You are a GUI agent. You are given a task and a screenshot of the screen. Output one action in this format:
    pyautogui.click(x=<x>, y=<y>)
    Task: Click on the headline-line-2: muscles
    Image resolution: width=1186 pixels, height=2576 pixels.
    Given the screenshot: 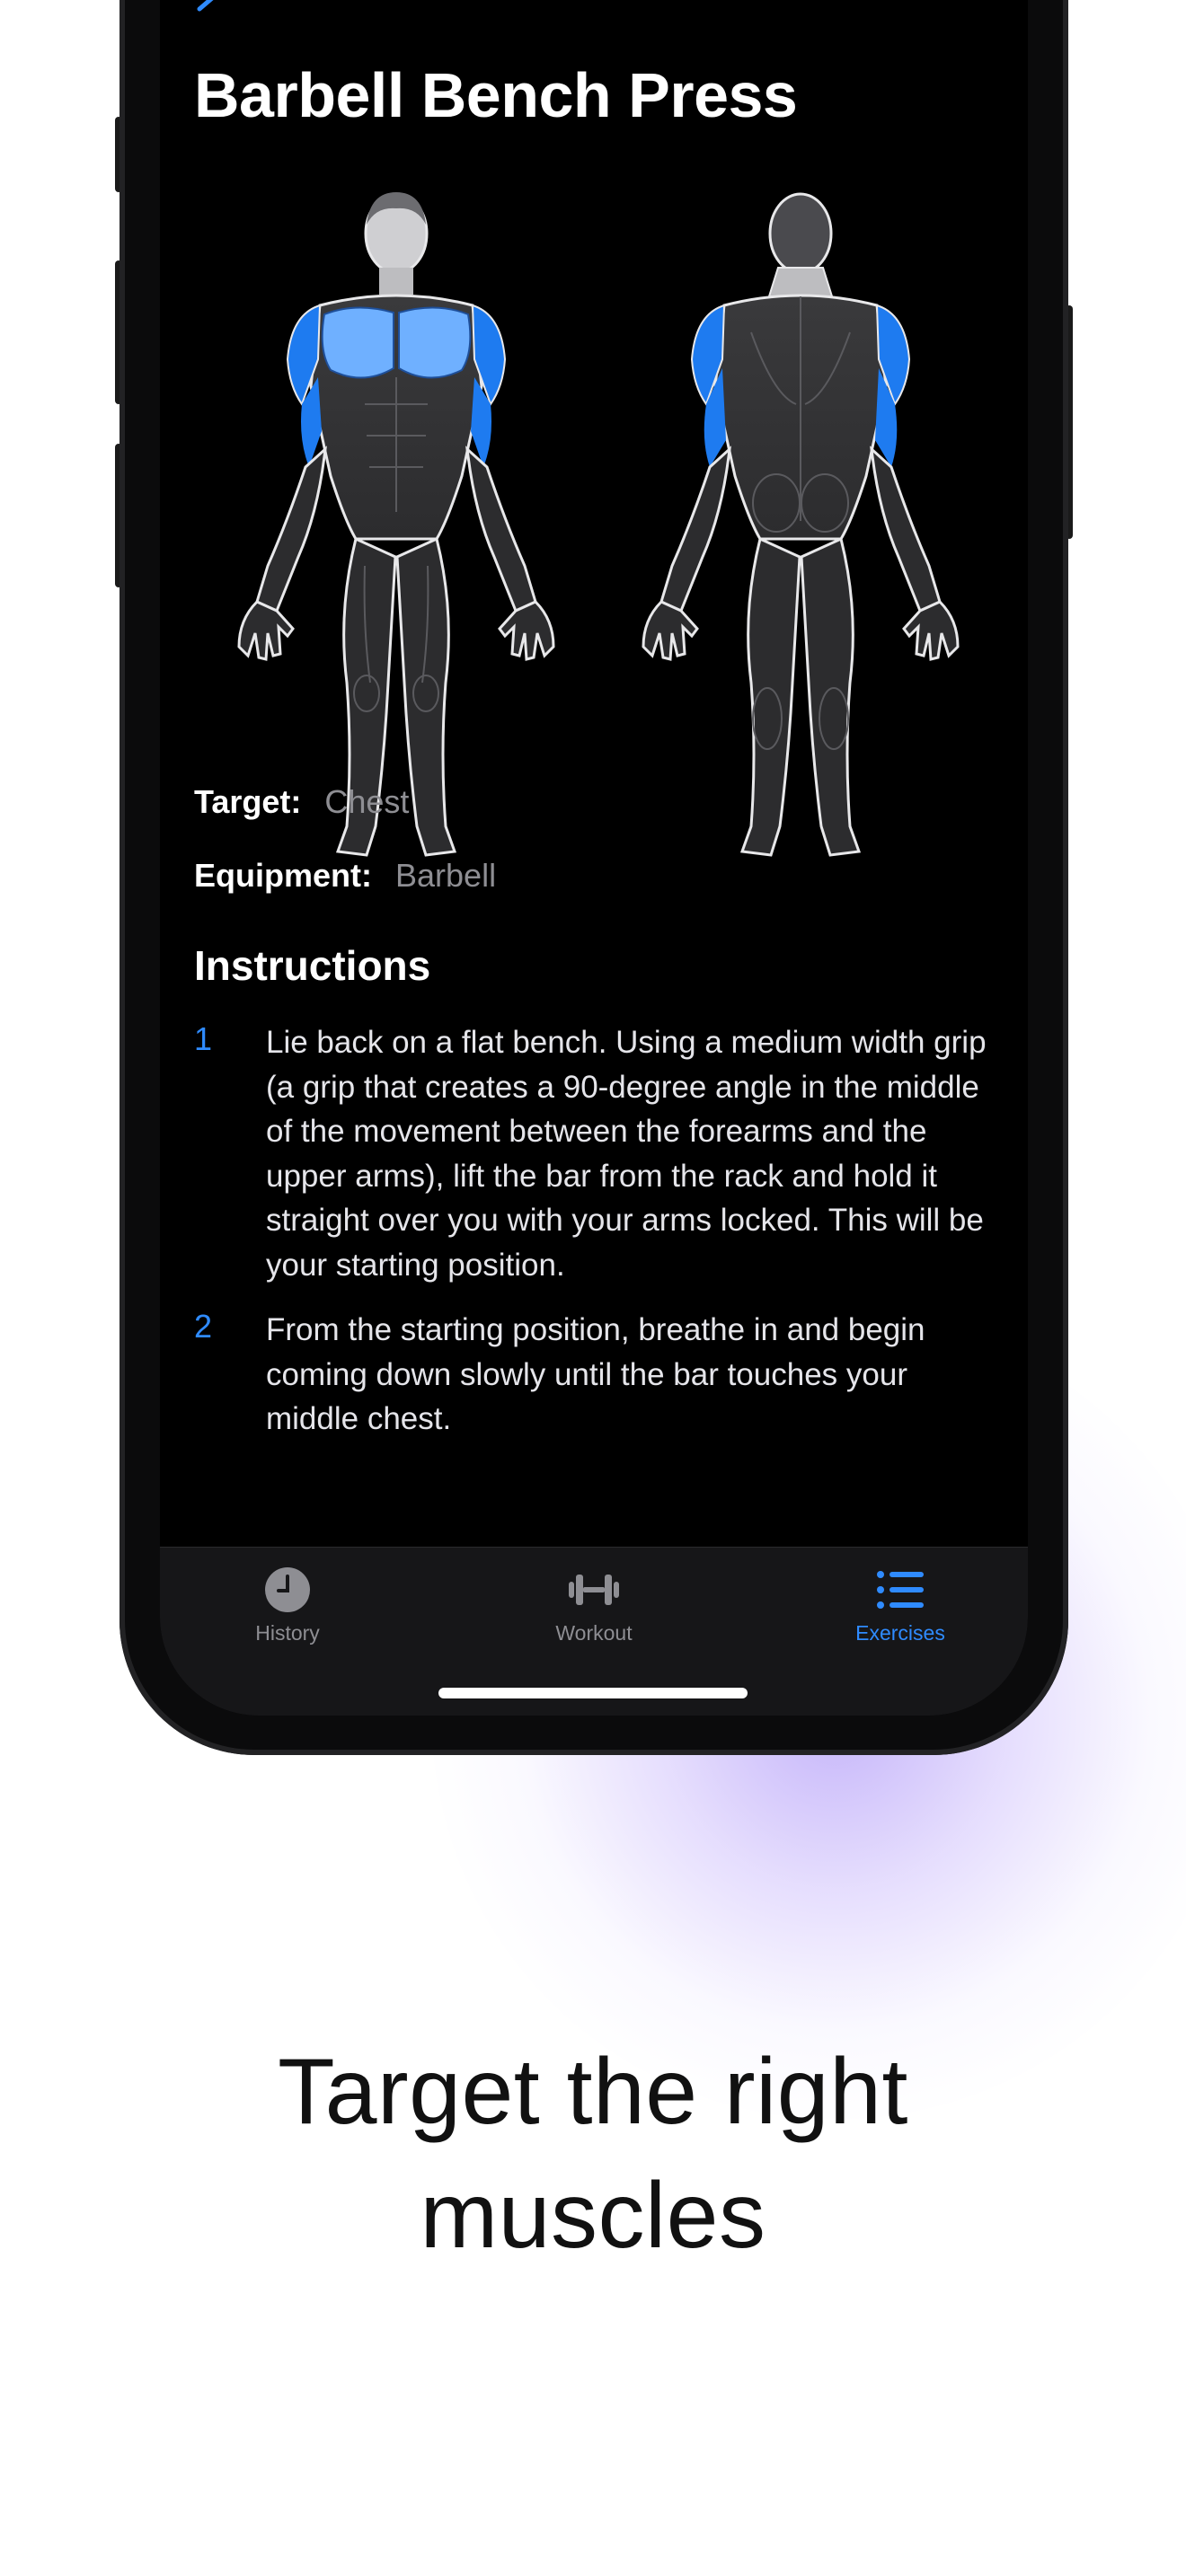 What is the action you would take?
    pyautogui.click(x=593, y=2216)
    